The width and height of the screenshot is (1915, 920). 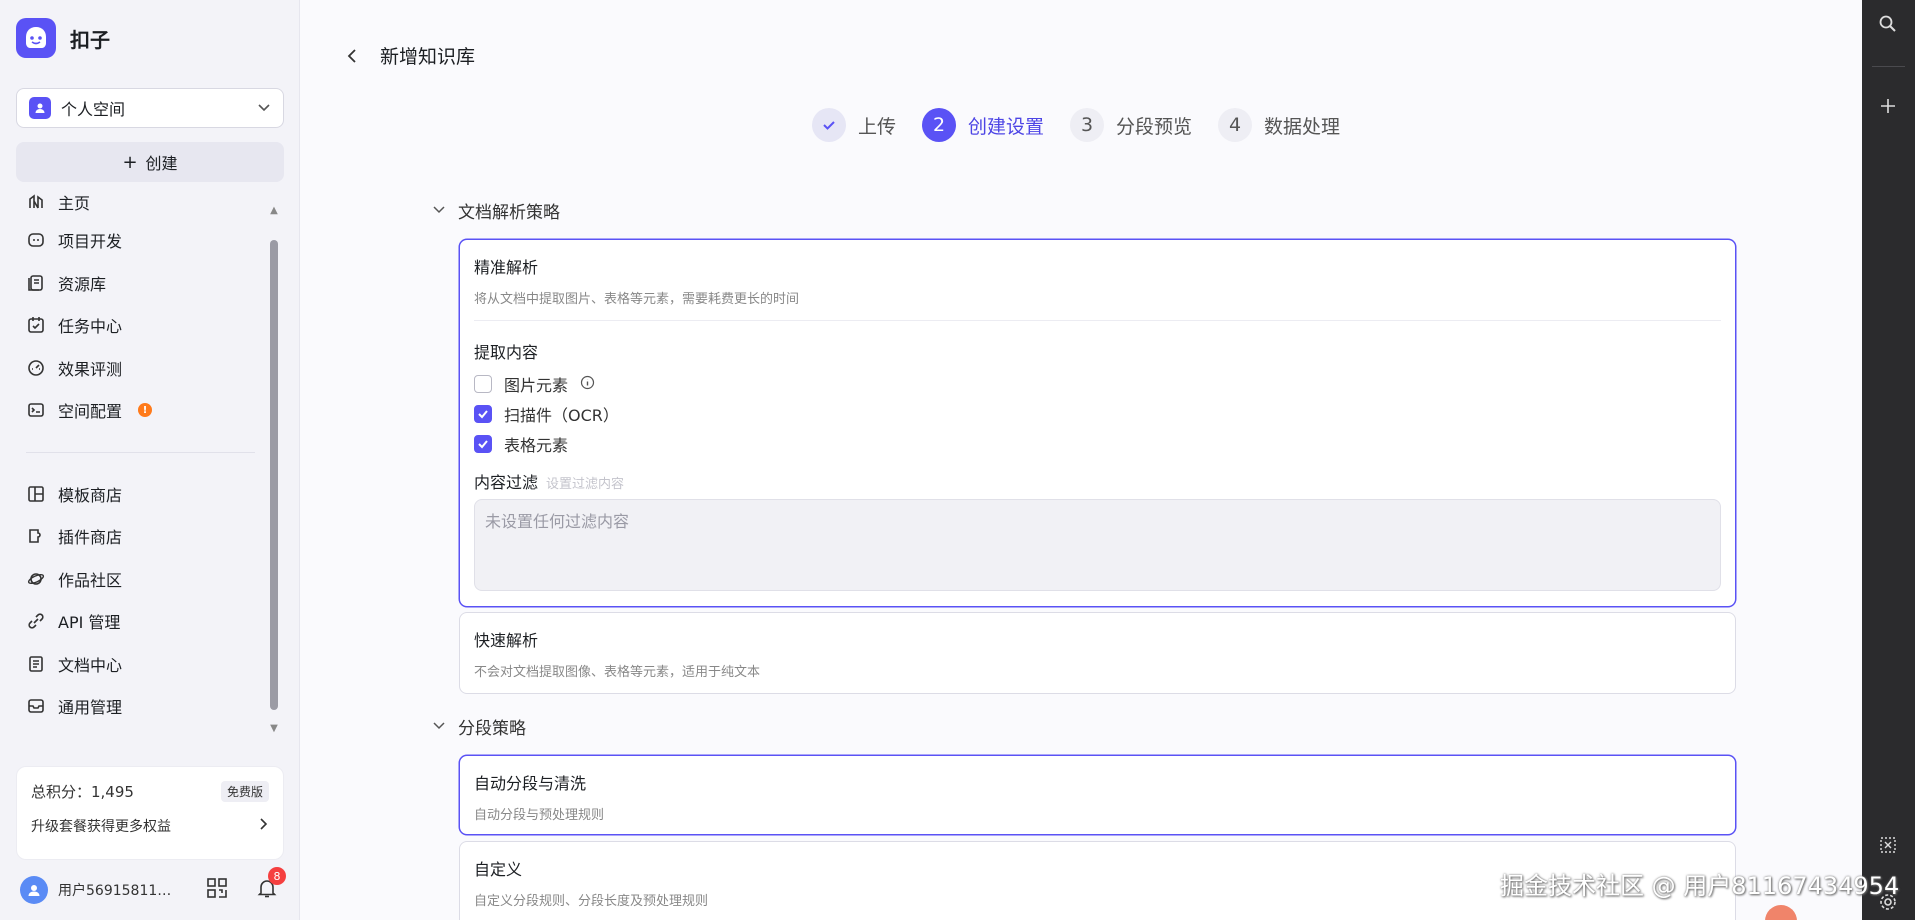 I want to click on section-title: 分段策略, so click(x=492, y=729).